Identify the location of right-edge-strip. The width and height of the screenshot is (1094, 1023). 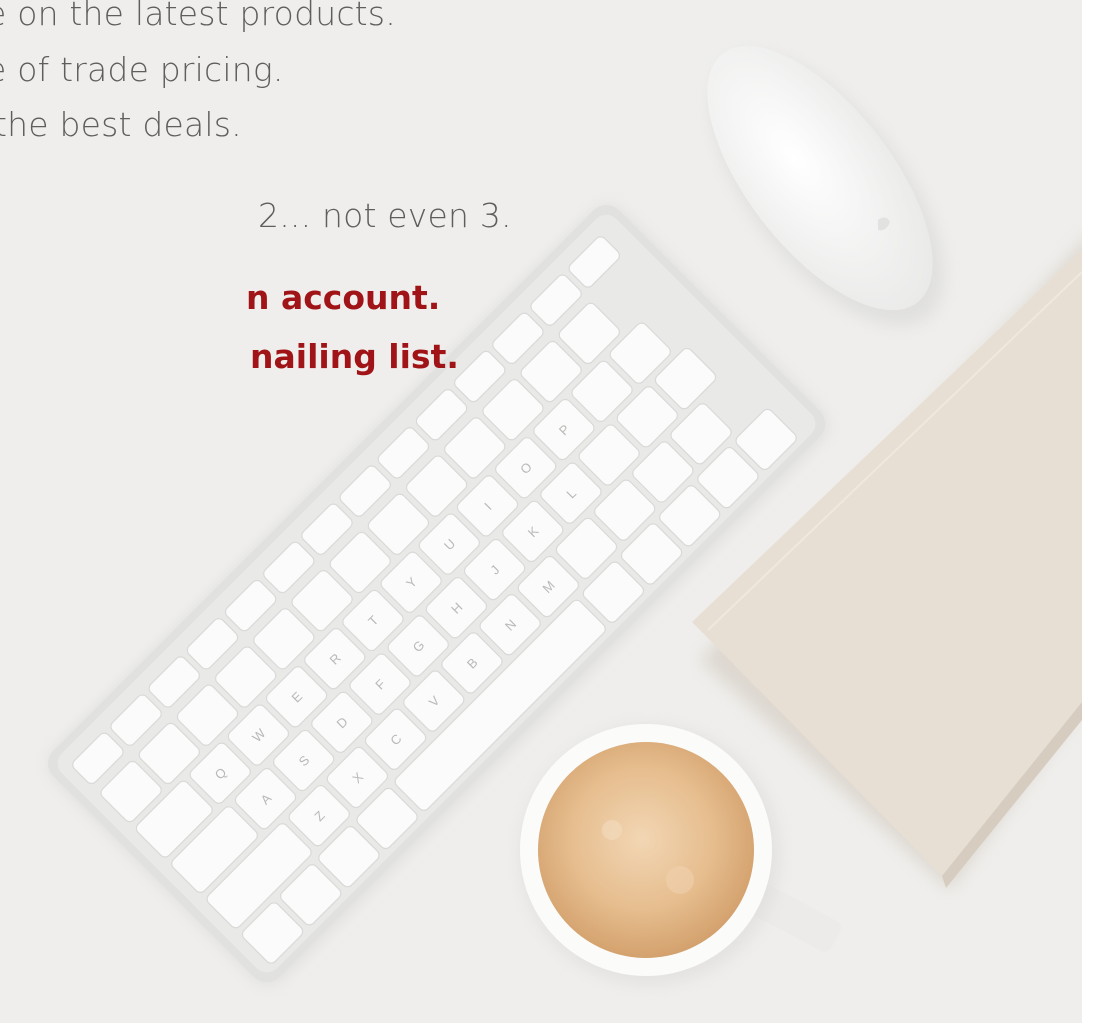
(1088, 511).